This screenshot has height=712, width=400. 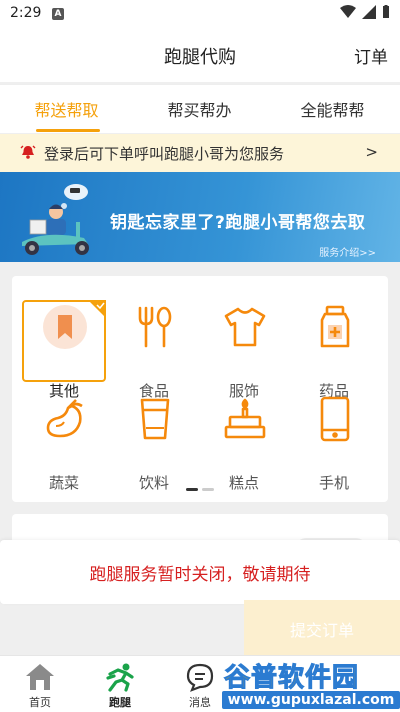 What do you see at coordinates (154, 443) in the screenshot?
I see `category-drinks: 饮料` at bounding box center [154, 443].